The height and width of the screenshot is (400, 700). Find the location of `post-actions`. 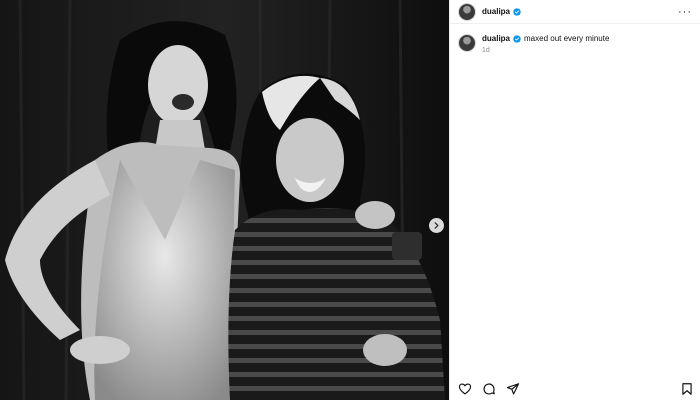

post-actions is located at coordinates (576, 389).